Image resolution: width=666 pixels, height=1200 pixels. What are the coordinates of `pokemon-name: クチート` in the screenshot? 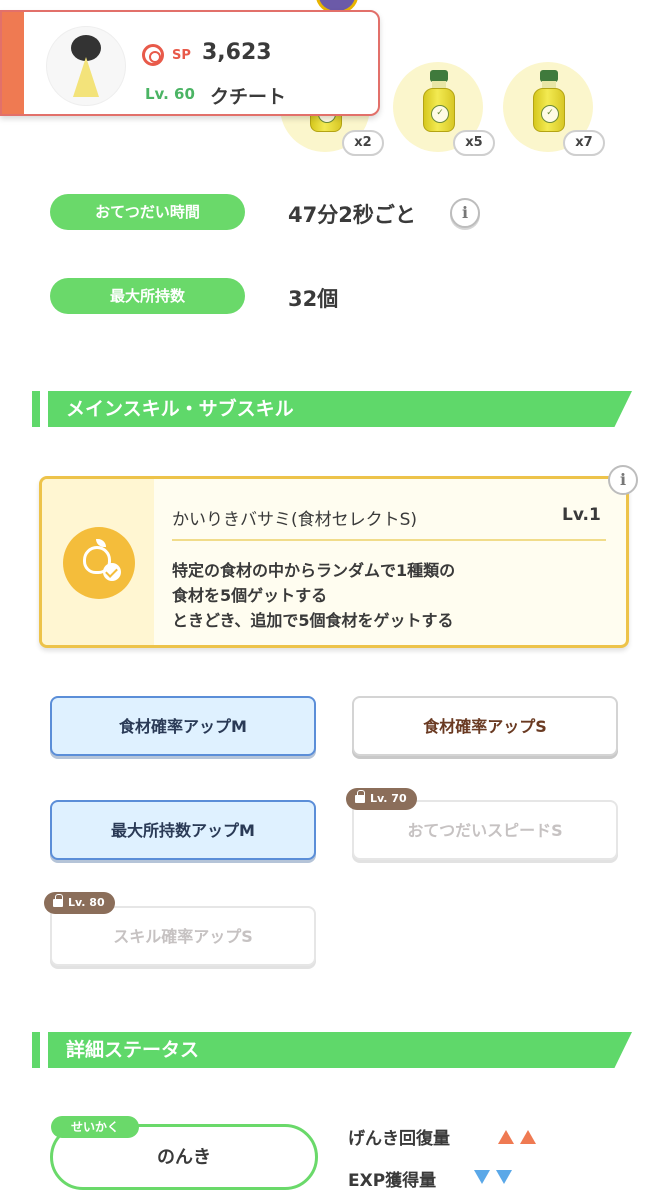 It's located at (248, 97).